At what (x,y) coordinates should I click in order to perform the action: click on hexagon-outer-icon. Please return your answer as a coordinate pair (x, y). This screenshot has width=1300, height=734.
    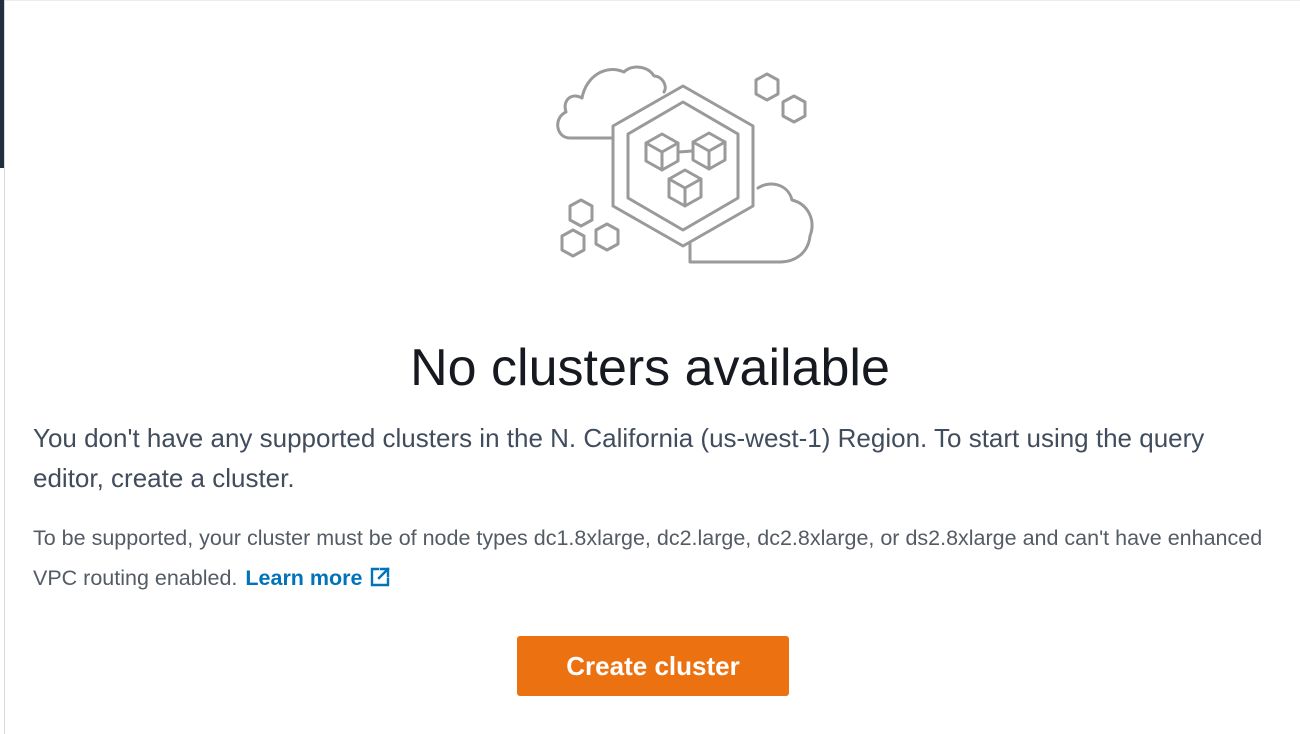
    Looking at the image, I should click on (683, 166).